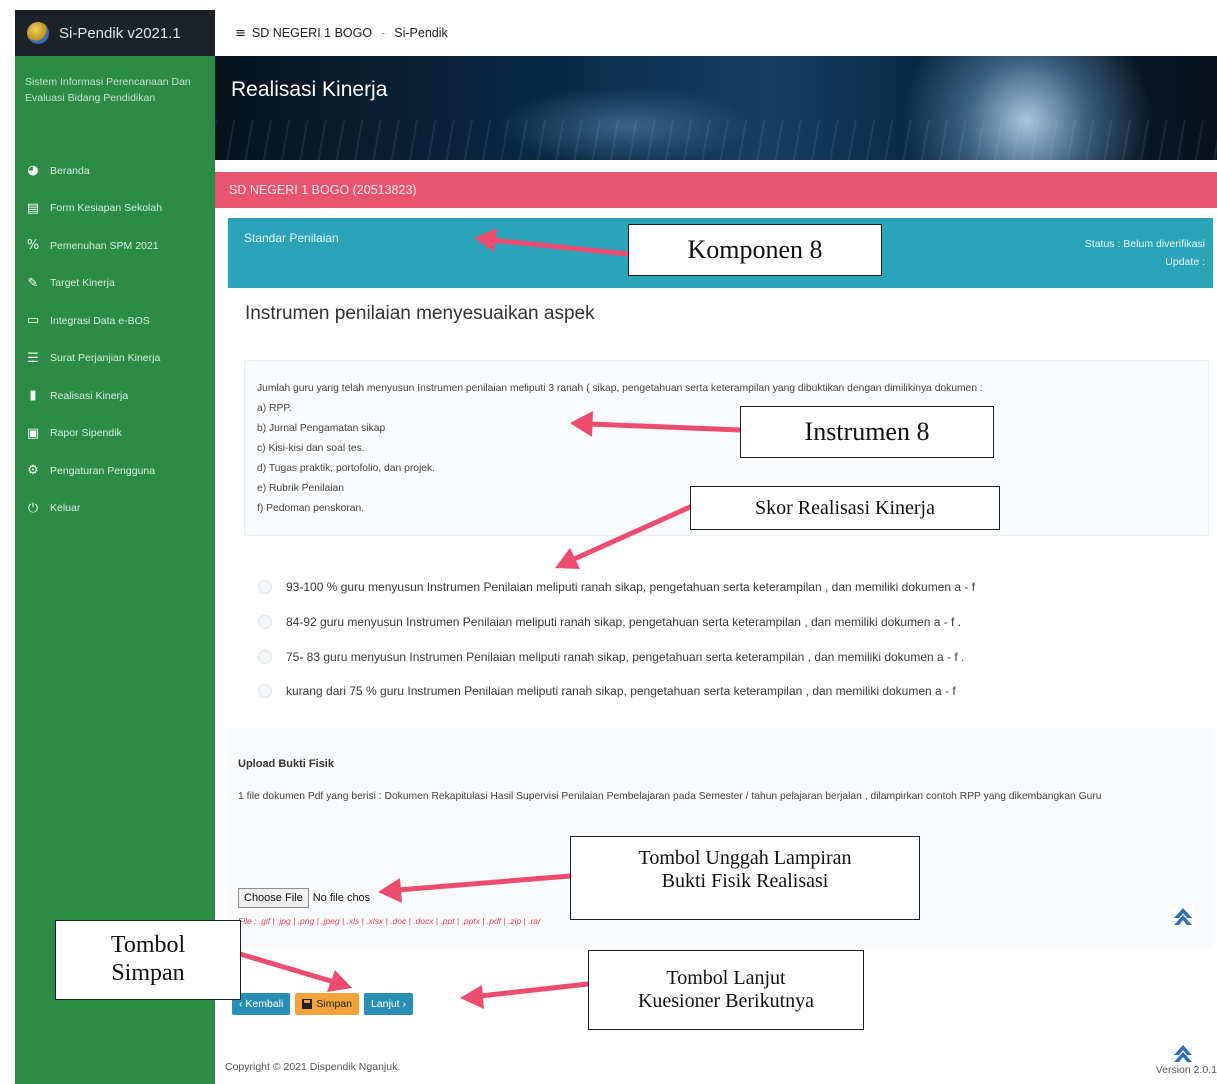 Image resolution: width=1217 pixels, height=1084 pixels. Describe the element at coordinates (274, 408) in the screenshot. I see `document-item: a) RPP.` at that location.